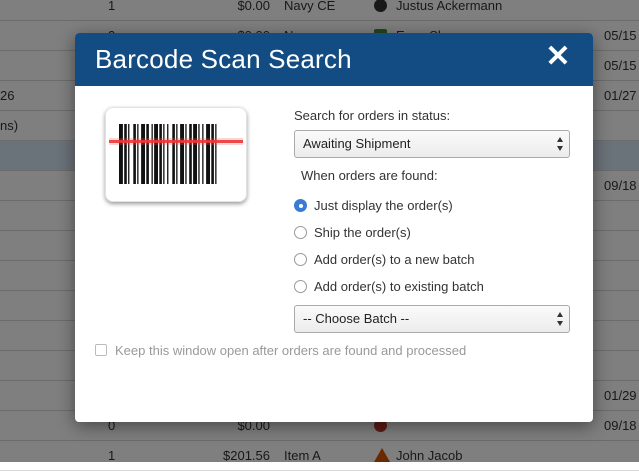  Describe the element at coordinates (399, 286) in the screenshot. I see `option-existing-batch-label: Add order(s) to existing batch` at that location.